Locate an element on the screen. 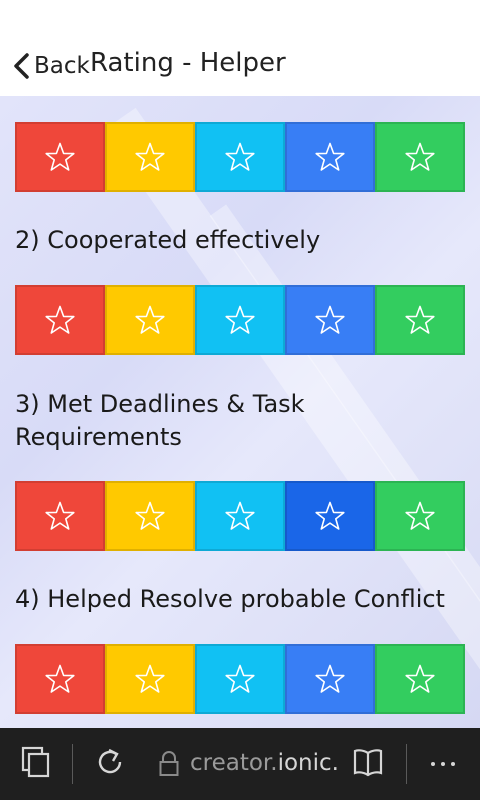 This screenshot has width=480, height=800. tabs-icon is located at coordinates (36, 764).